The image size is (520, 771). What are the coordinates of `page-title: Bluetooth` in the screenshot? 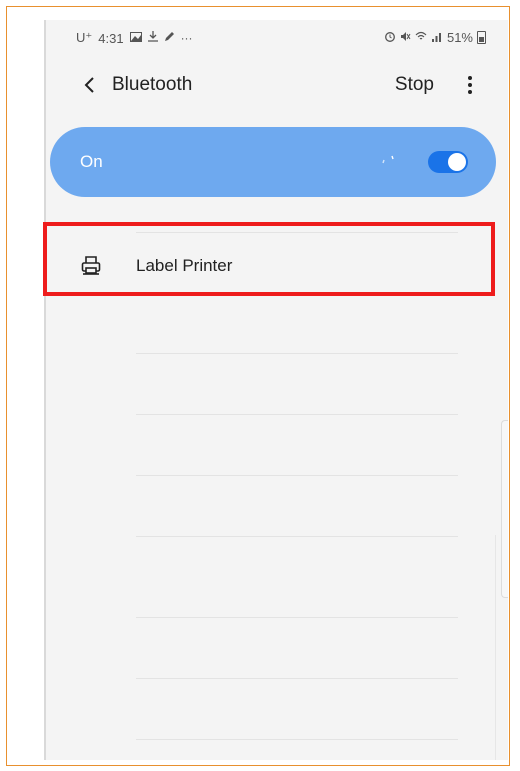 It's located at (152, 84).